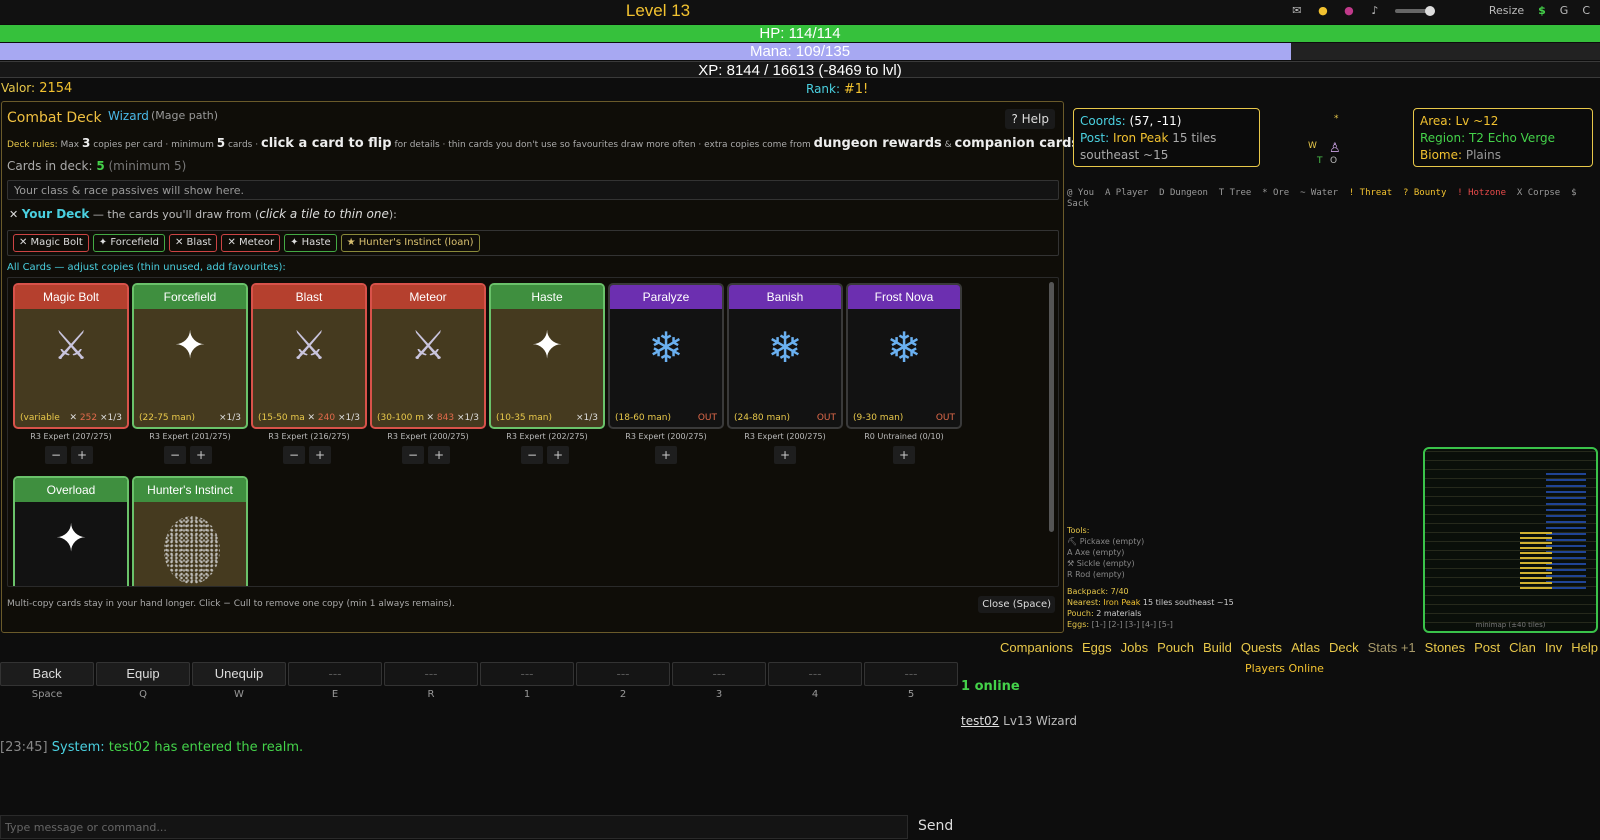 The height and width of the screenshot is (840, 1600). Describe the element at coordinates (309, 436) in the screenshot. I see `card-rank: R3 Expert (216/275)` at that location.